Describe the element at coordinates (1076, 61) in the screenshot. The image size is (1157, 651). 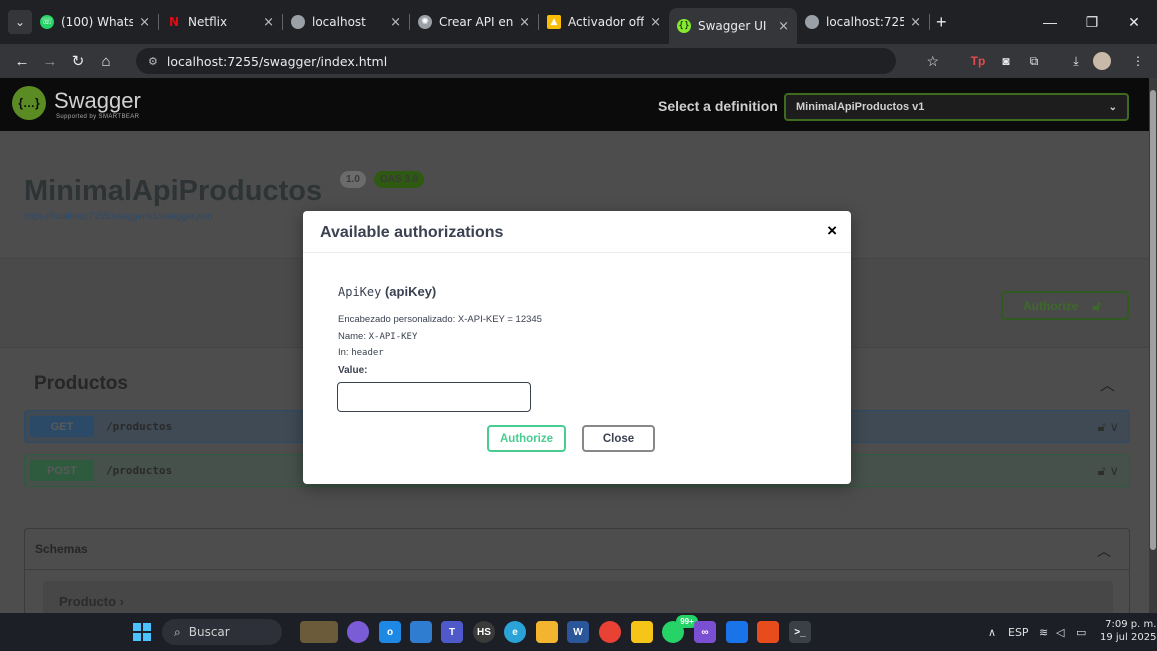
I see `download-icon: ⤓` at that location.